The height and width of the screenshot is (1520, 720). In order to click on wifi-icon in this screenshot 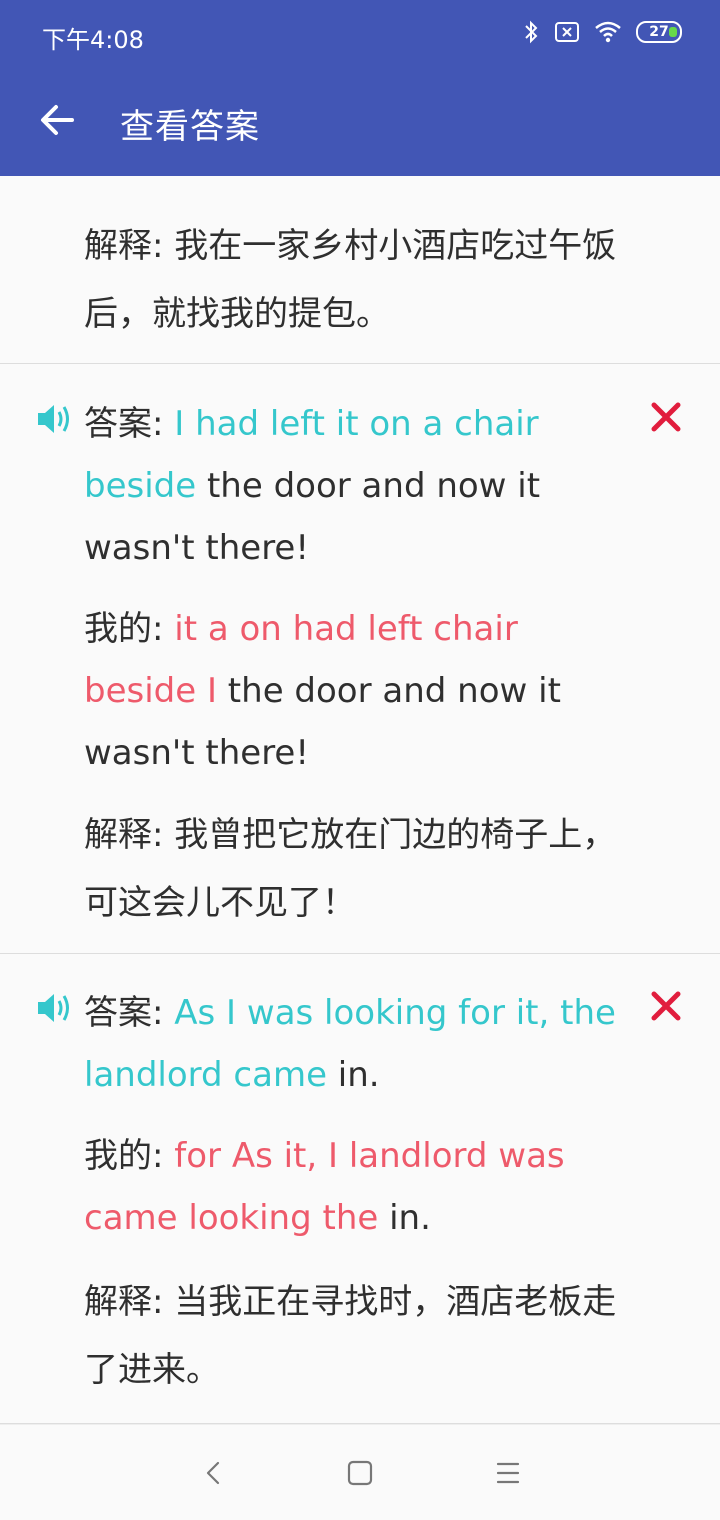, I will do `click(608, 32)`.